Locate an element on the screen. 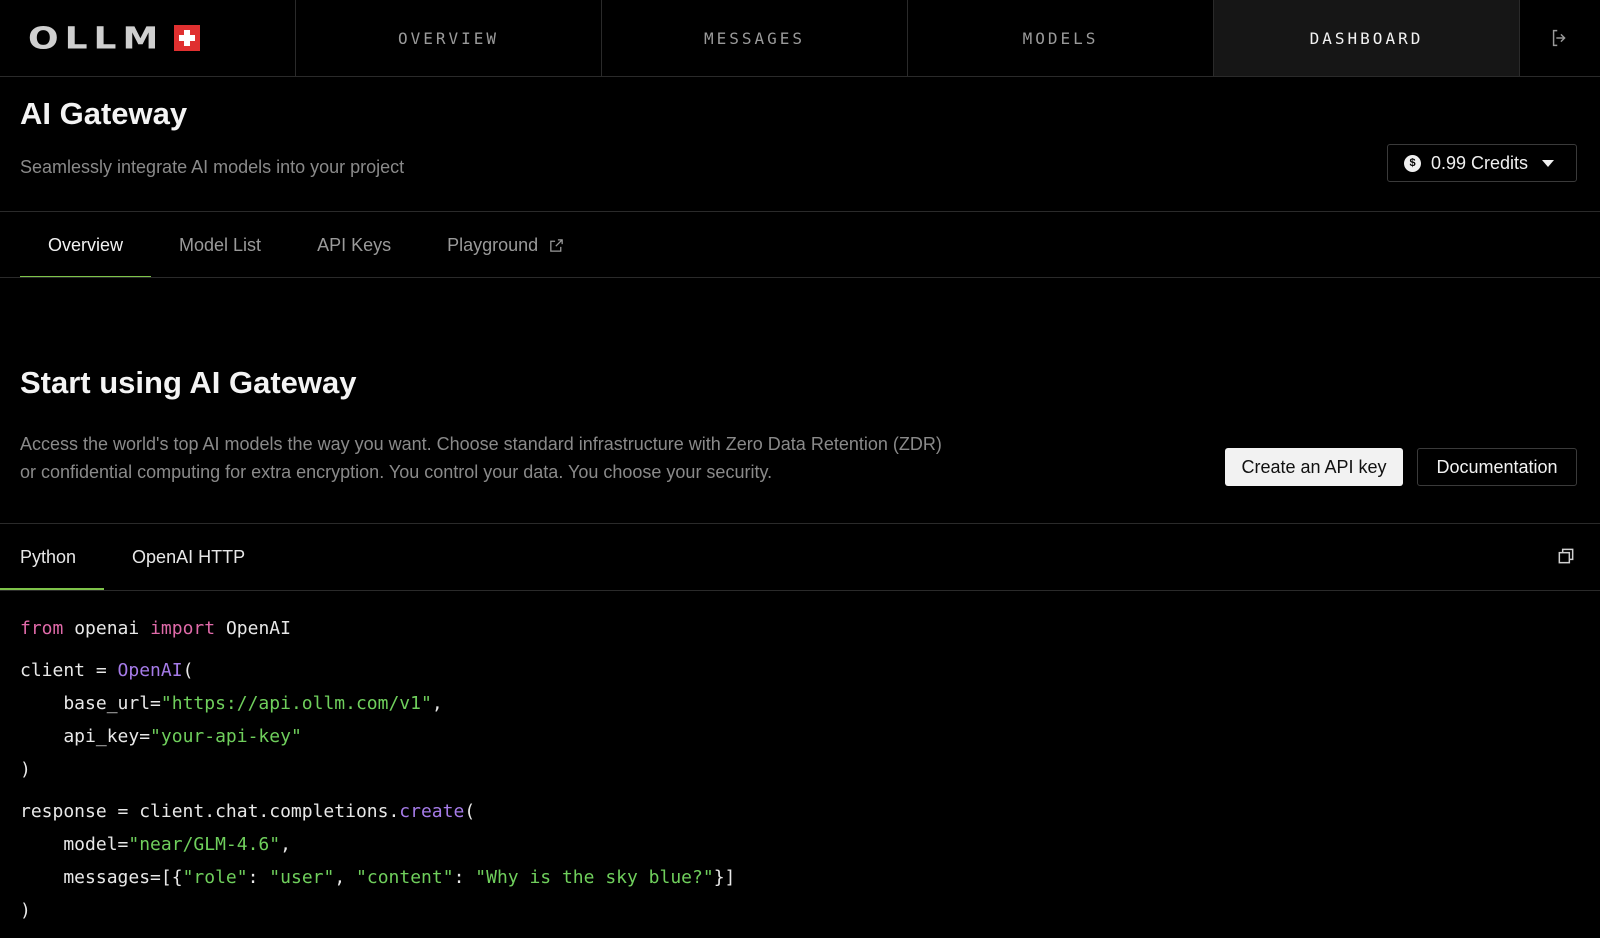  credits-dropdown: $ 0.99 Credits is located at coordinates (1482, 163).